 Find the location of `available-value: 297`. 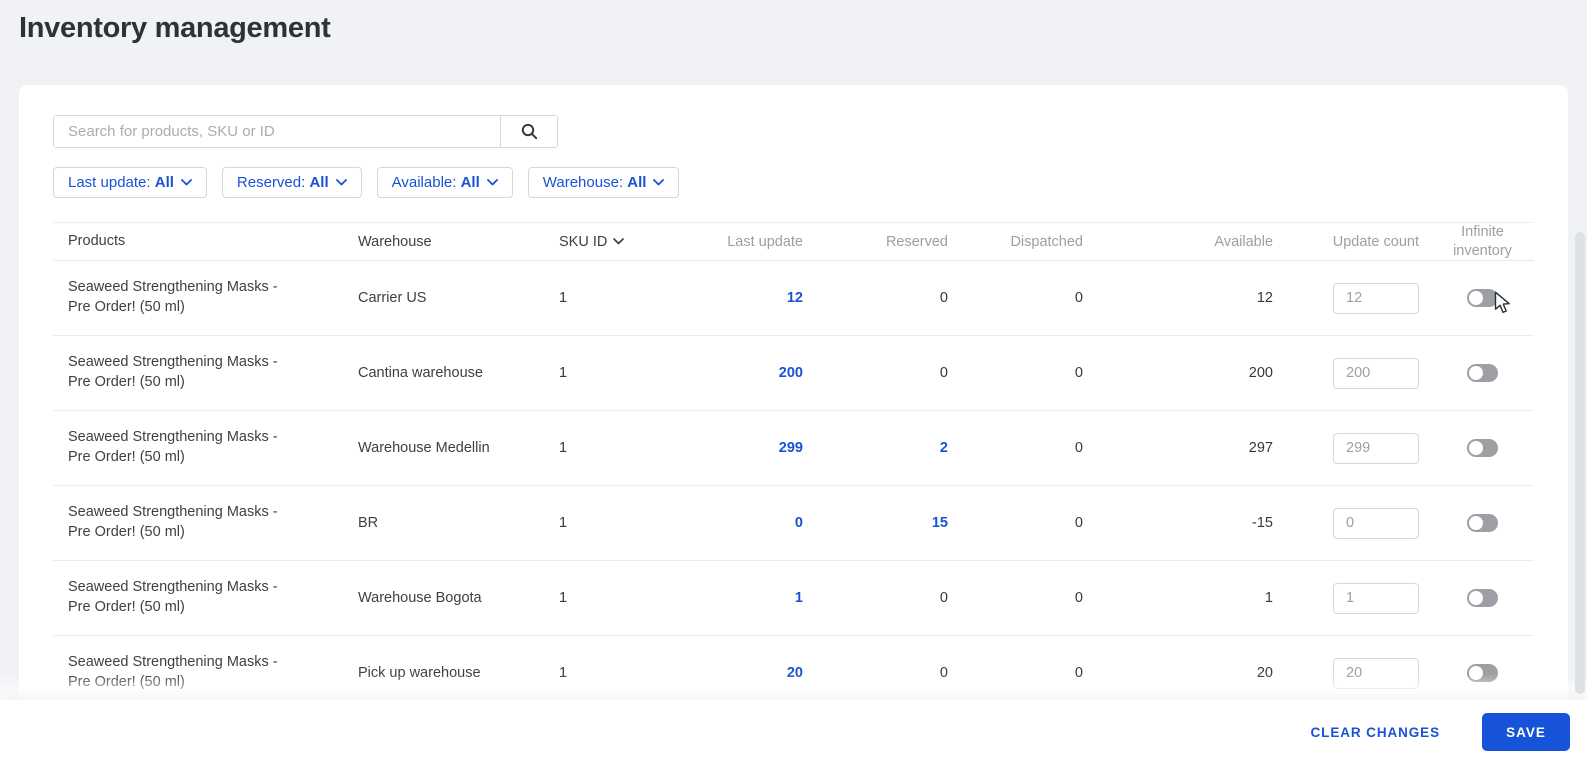

available-value: 297 is located at coordinates (1260, 448).